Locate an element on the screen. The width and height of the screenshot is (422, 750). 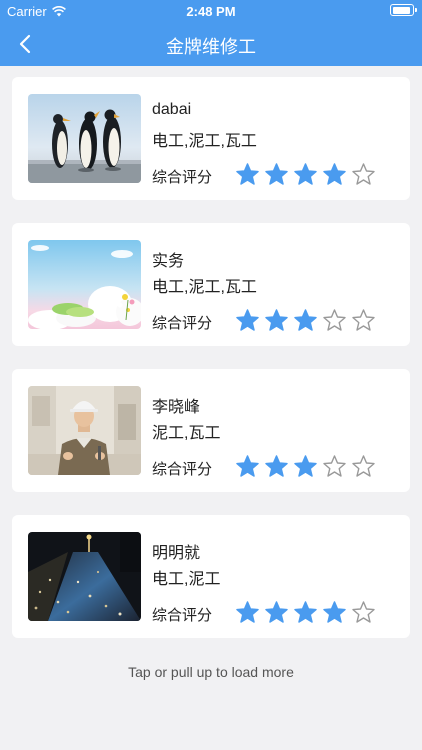
status-time: 2:48 PM is located at coordinates (211, 11).